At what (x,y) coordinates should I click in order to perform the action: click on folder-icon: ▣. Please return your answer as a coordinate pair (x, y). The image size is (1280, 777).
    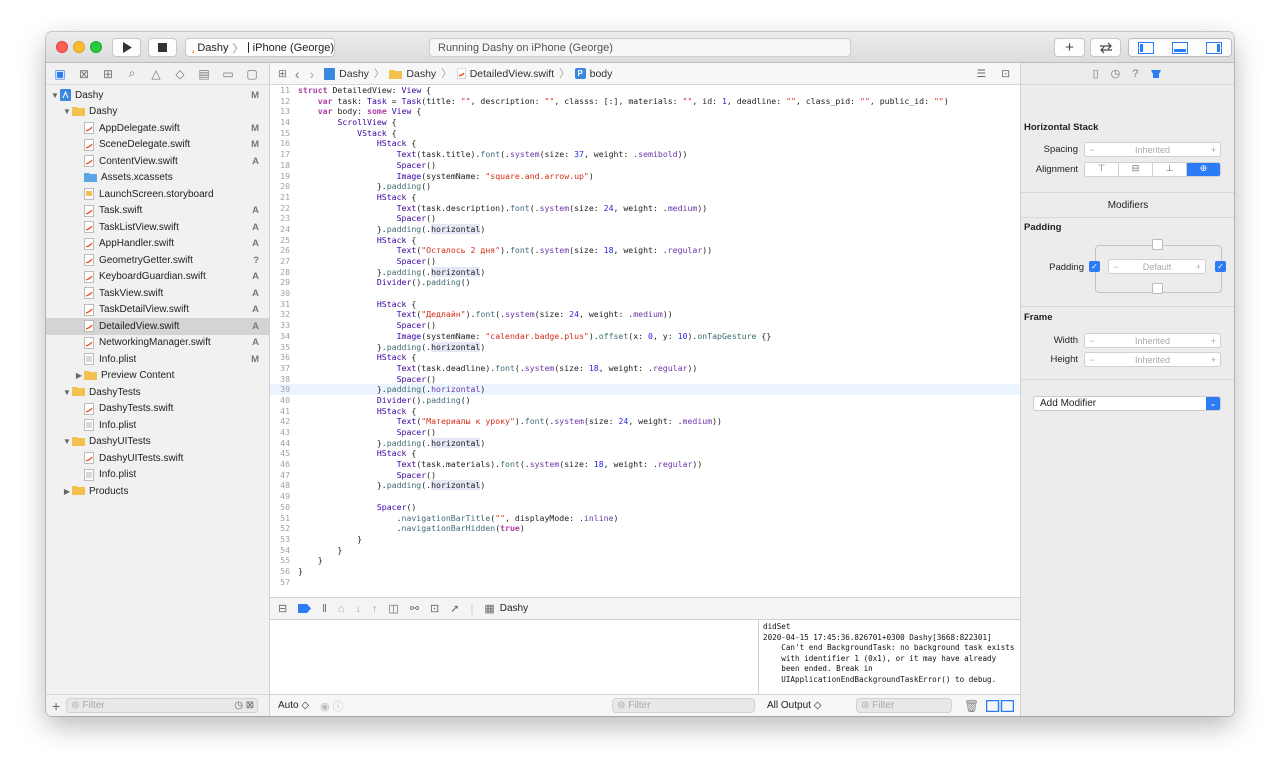
    Looking at the image, I should click on (60, 74).